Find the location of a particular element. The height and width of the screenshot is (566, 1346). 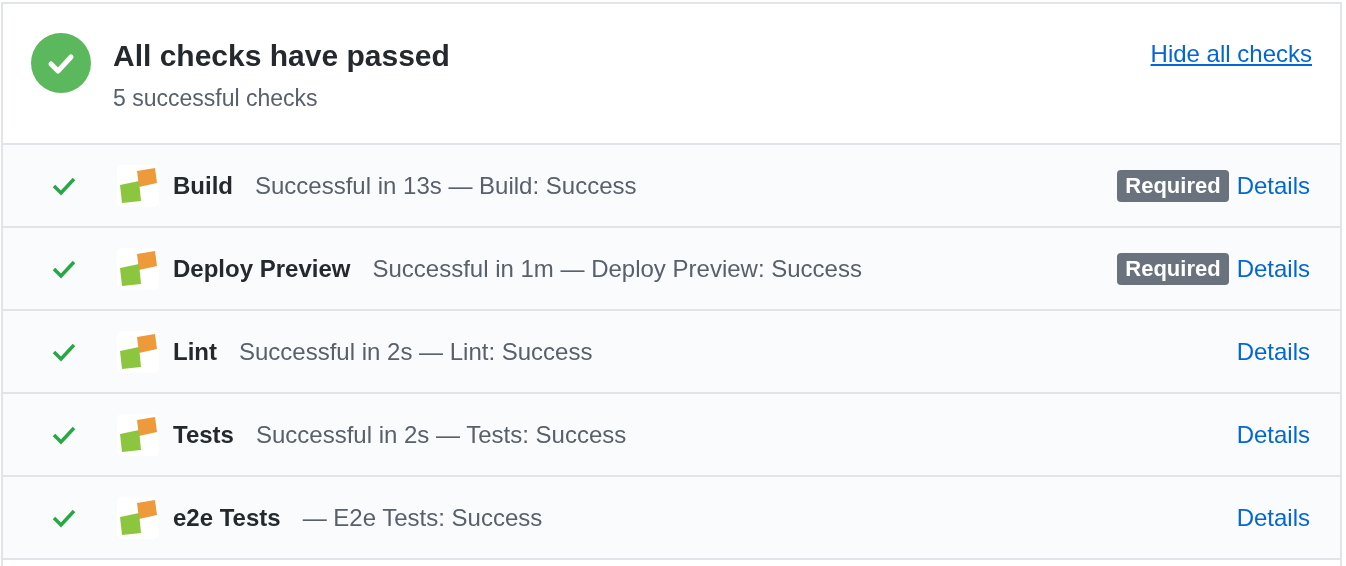

check-name: Lint is located at coordinates (195, 351).